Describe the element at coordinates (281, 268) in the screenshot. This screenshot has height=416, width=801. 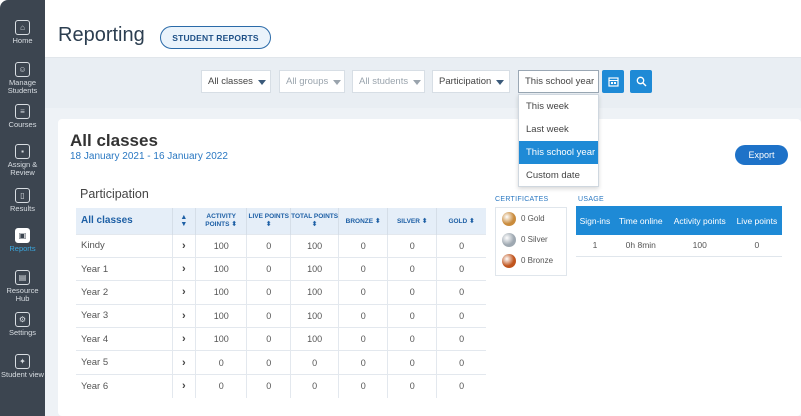
I see `table-row: Year 1 › 100 0 100 0 0 0` at that location.